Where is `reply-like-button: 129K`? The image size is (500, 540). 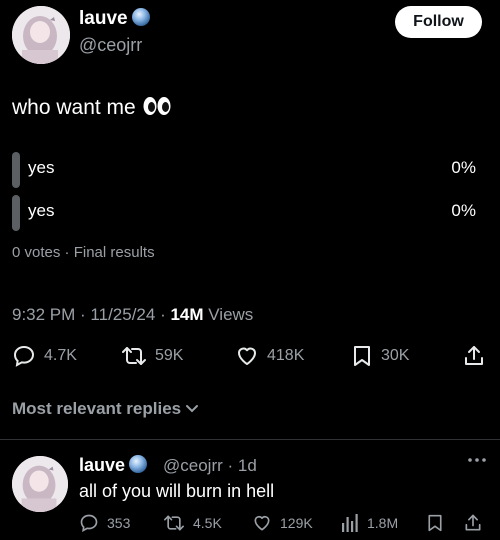
reply-like-button: 129K is located at coordinates (282, 523).